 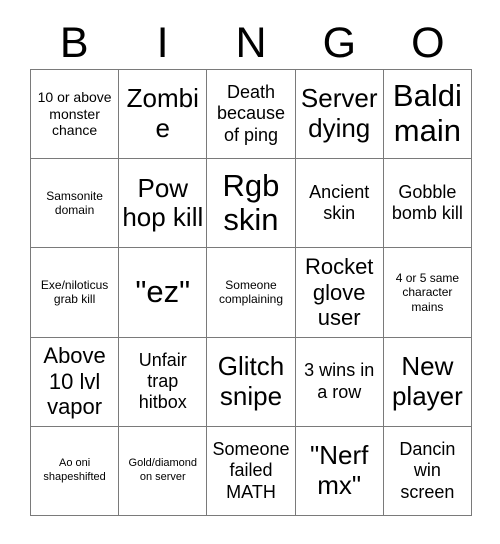 I want to click on bingo-cell-label: Above 10 lvl vapor, so click(x=74, y=381).